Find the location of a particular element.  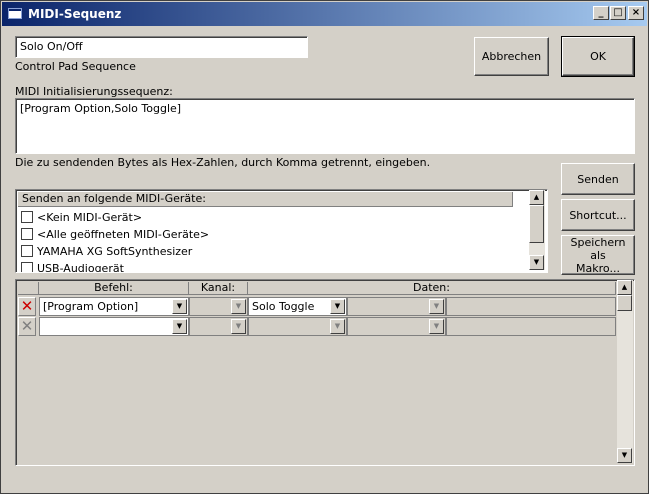

command-dropdown: ▼ is located at coordinates (114, 326).